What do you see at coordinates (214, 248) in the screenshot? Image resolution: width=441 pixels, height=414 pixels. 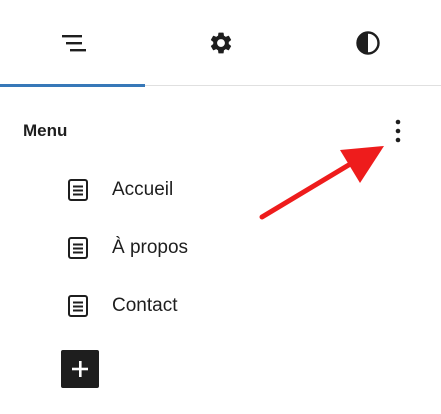 I see `menu-item-a-propos: À propos` at bounding box center [214, 248].